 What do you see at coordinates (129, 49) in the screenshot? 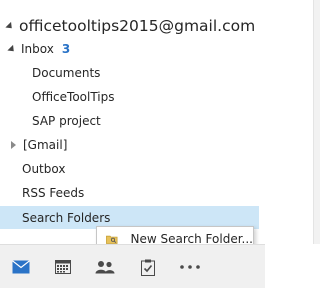
I see `folder-inbox: Inbox 3` at bounding box center [129, 49].